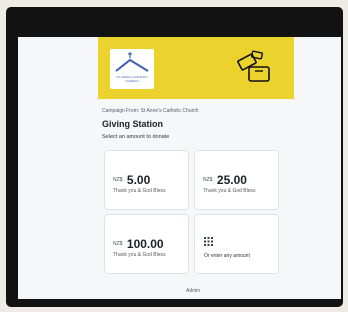 The width and height of the screenshot is (348, 312). What do you see at coordinates (132, 79) in the screenshot?
I see `logo-text: ST ANNE'S CATHOLIC CHURCH` at bounding box center [132, 79].